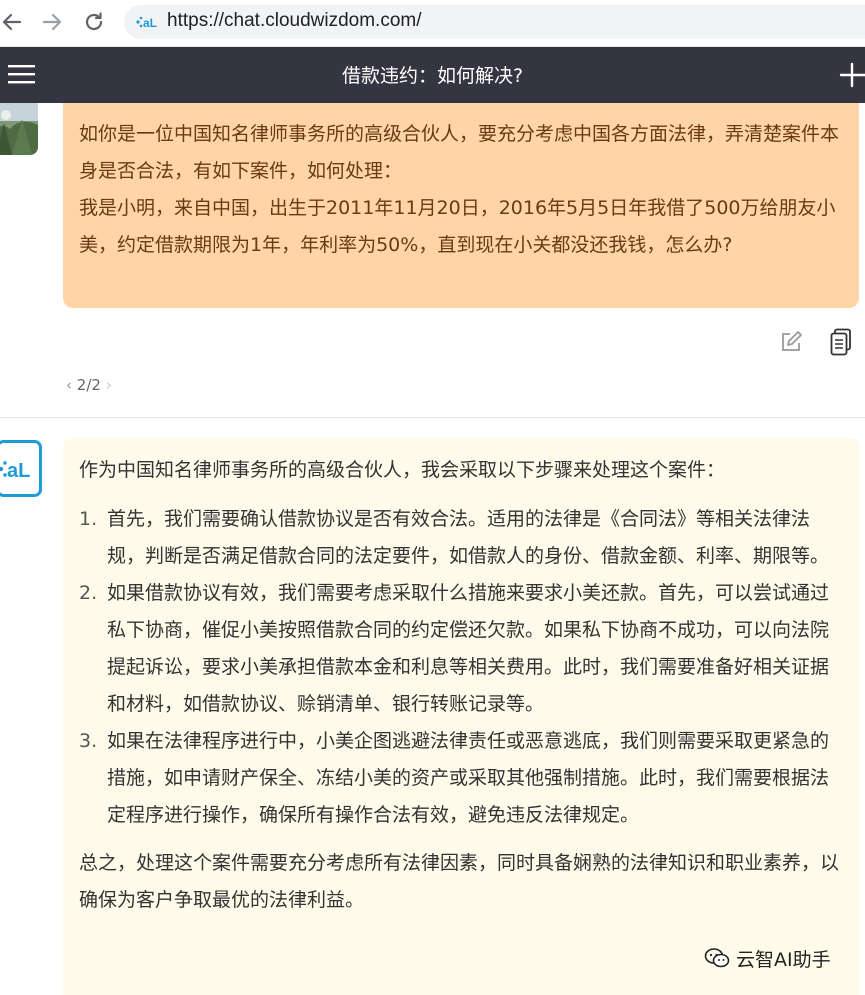  What do you see at coordinates (432, 23) in the screenshot?
I see `browser-toolbar: aL https://chat.cloudwizdom.com/` at bounding box center [432, 23].